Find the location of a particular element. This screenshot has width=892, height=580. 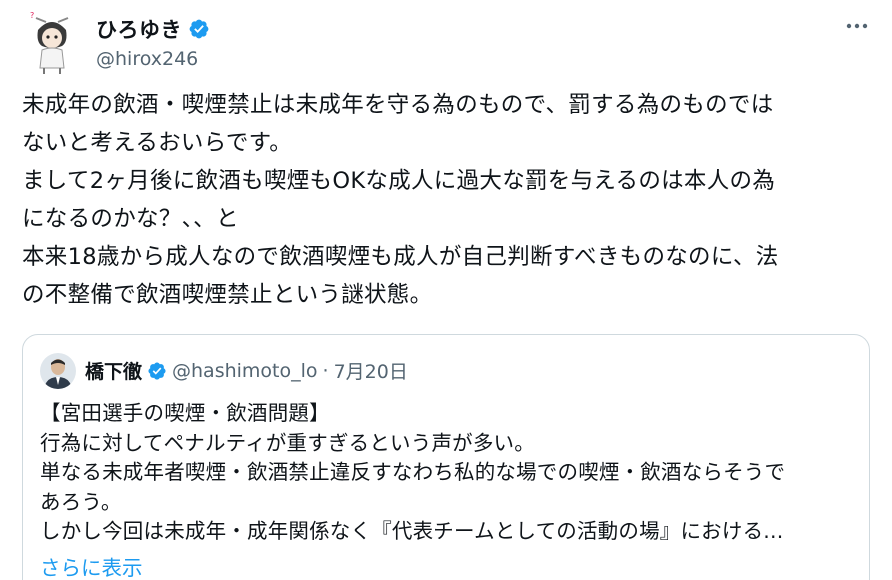

author-name-row: ひろゆき is located at coordinates (153, 29).